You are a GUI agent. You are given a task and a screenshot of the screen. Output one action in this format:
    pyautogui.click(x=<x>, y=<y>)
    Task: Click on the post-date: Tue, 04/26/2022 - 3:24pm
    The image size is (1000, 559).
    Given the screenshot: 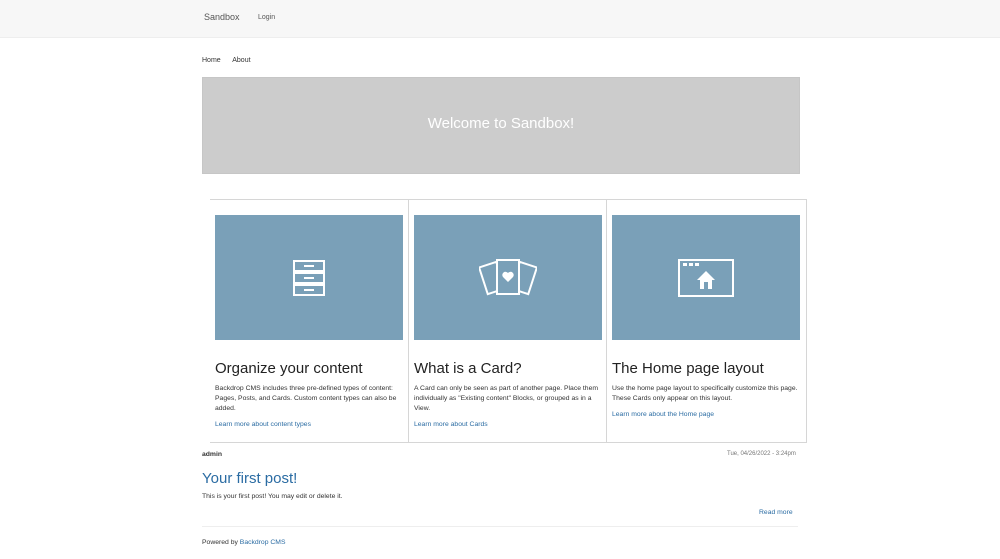 What is the action you would take?
    pyautogui.click(x=761, y=454)
    